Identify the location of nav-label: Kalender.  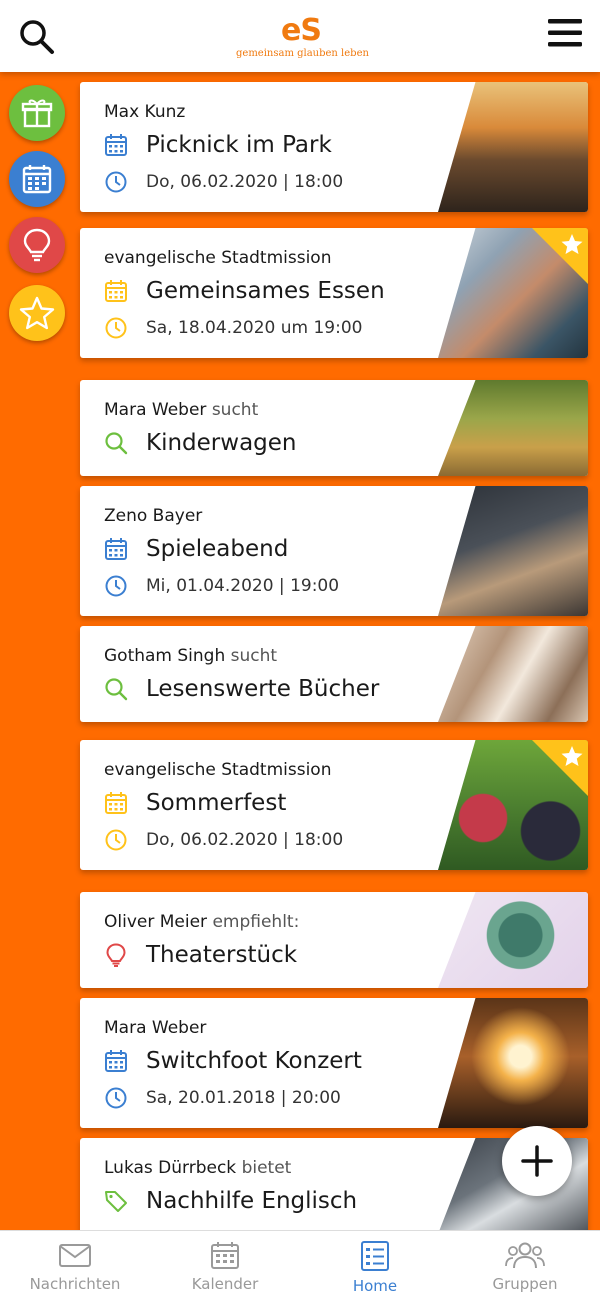
(225, 1284).